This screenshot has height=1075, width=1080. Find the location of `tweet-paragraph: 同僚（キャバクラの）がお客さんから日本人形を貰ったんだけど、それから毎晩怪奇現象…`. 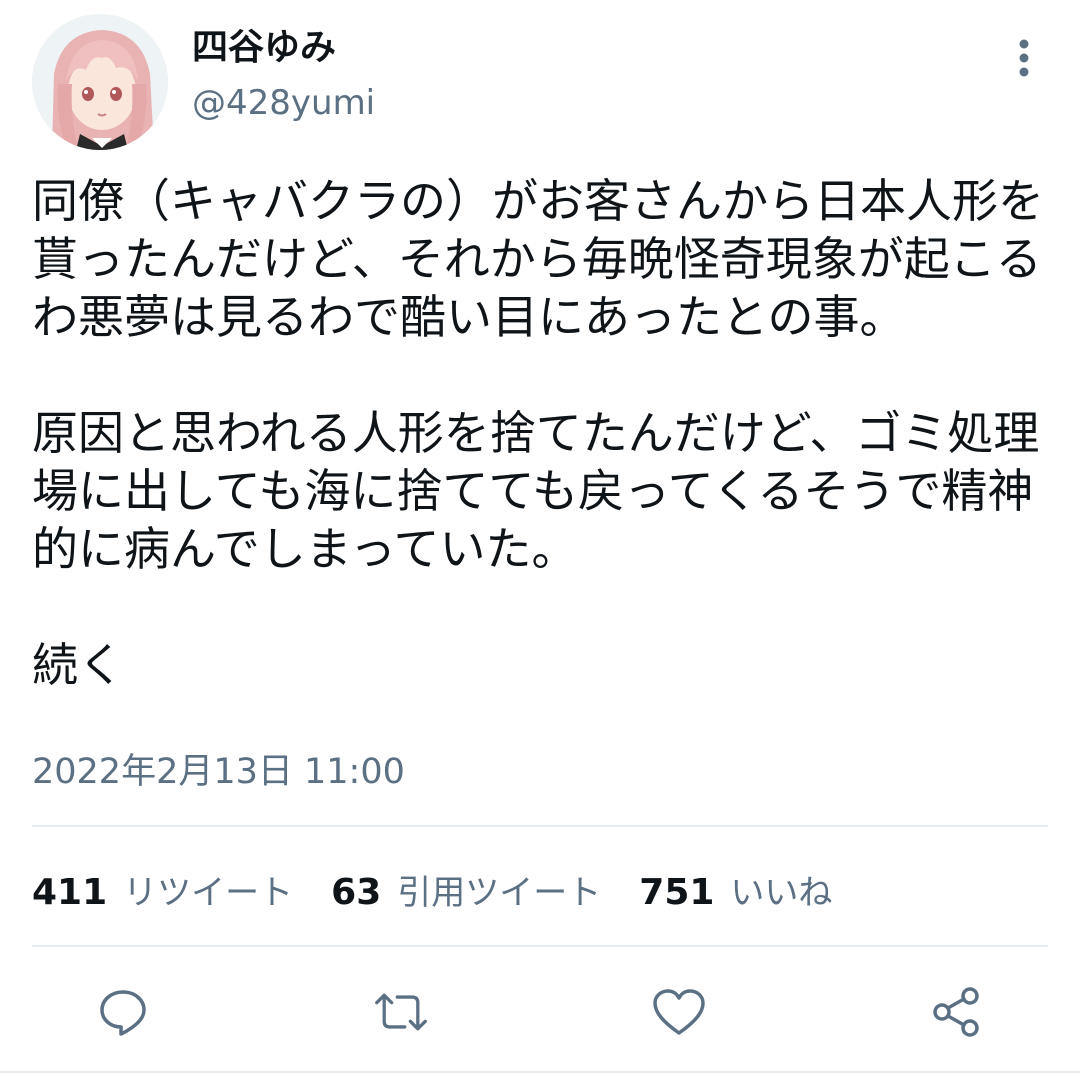

tweet-paragraph: 同僚（キャバクラの）がお客さんから日本人形を貰ったんだけど、それから毎晩怪奇現象… is located at coordinates (538, 259).